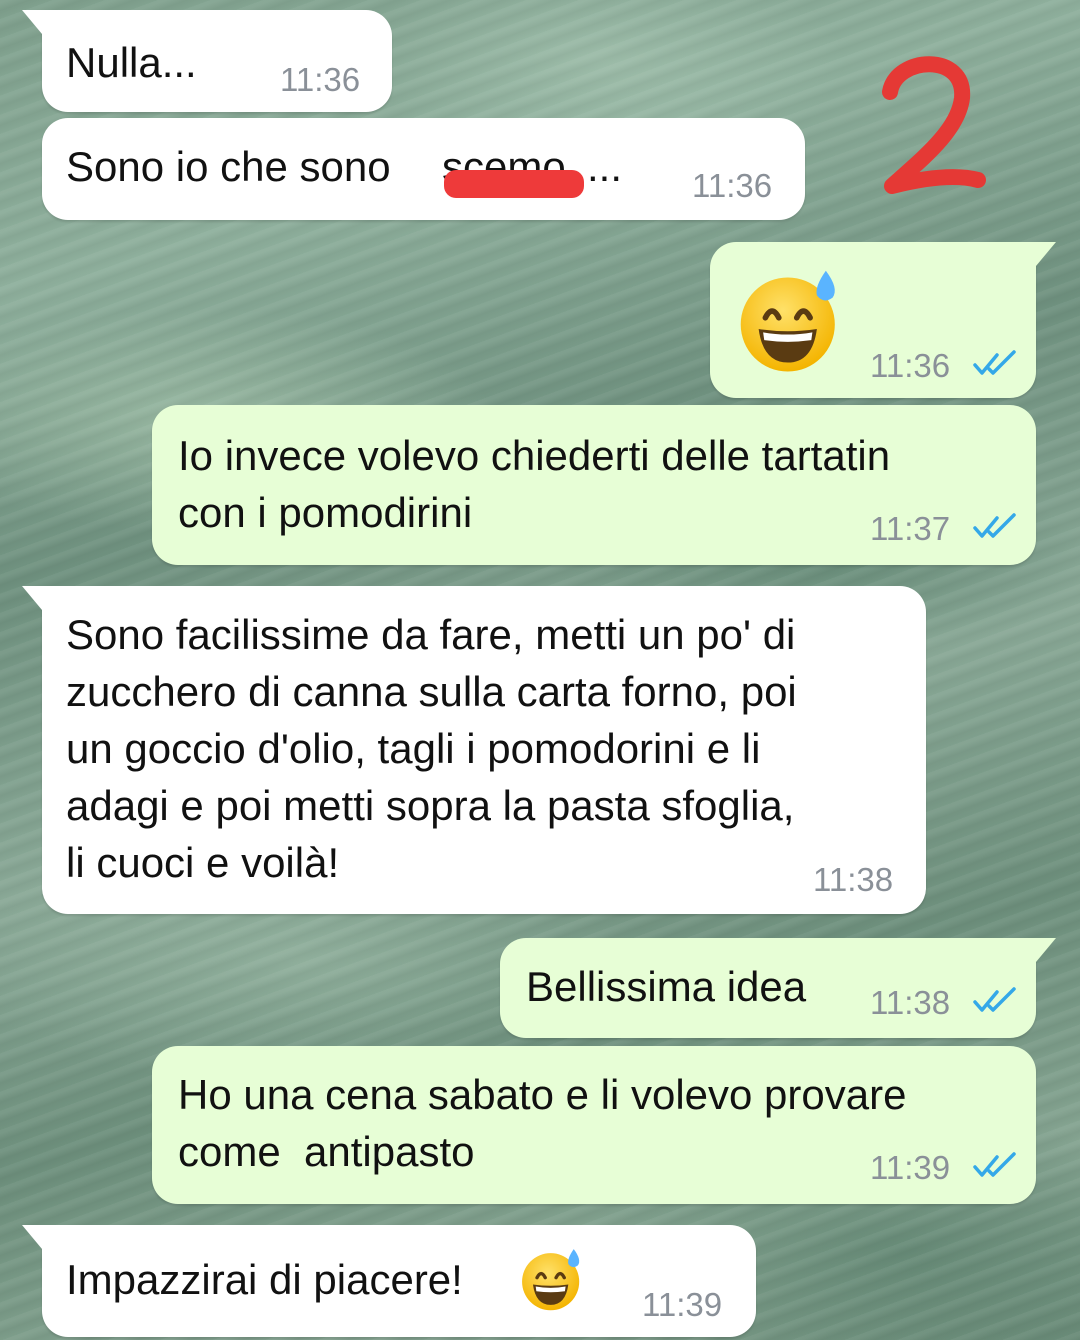 This screenshot has width=1080, height=1340. Describe the element at coordinates (326, 1151) in the screenshot. I see `message-line: come antipasto` at that location.